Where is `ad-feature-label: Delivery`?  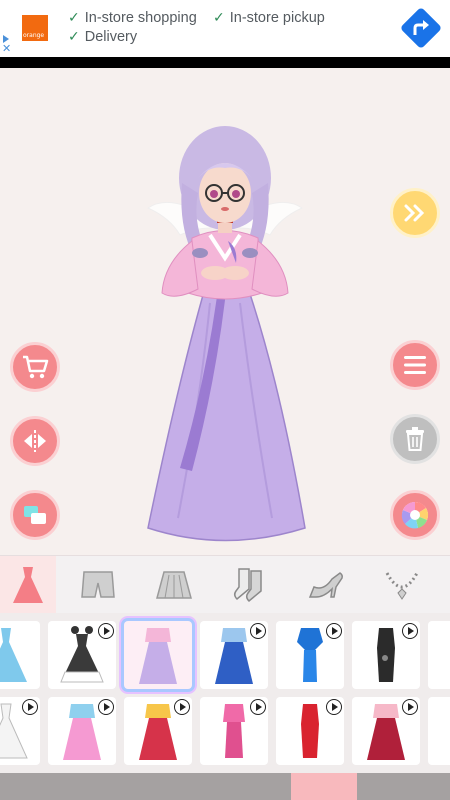 ad-feature-label: Delivery is located at coordinates (111, 37).